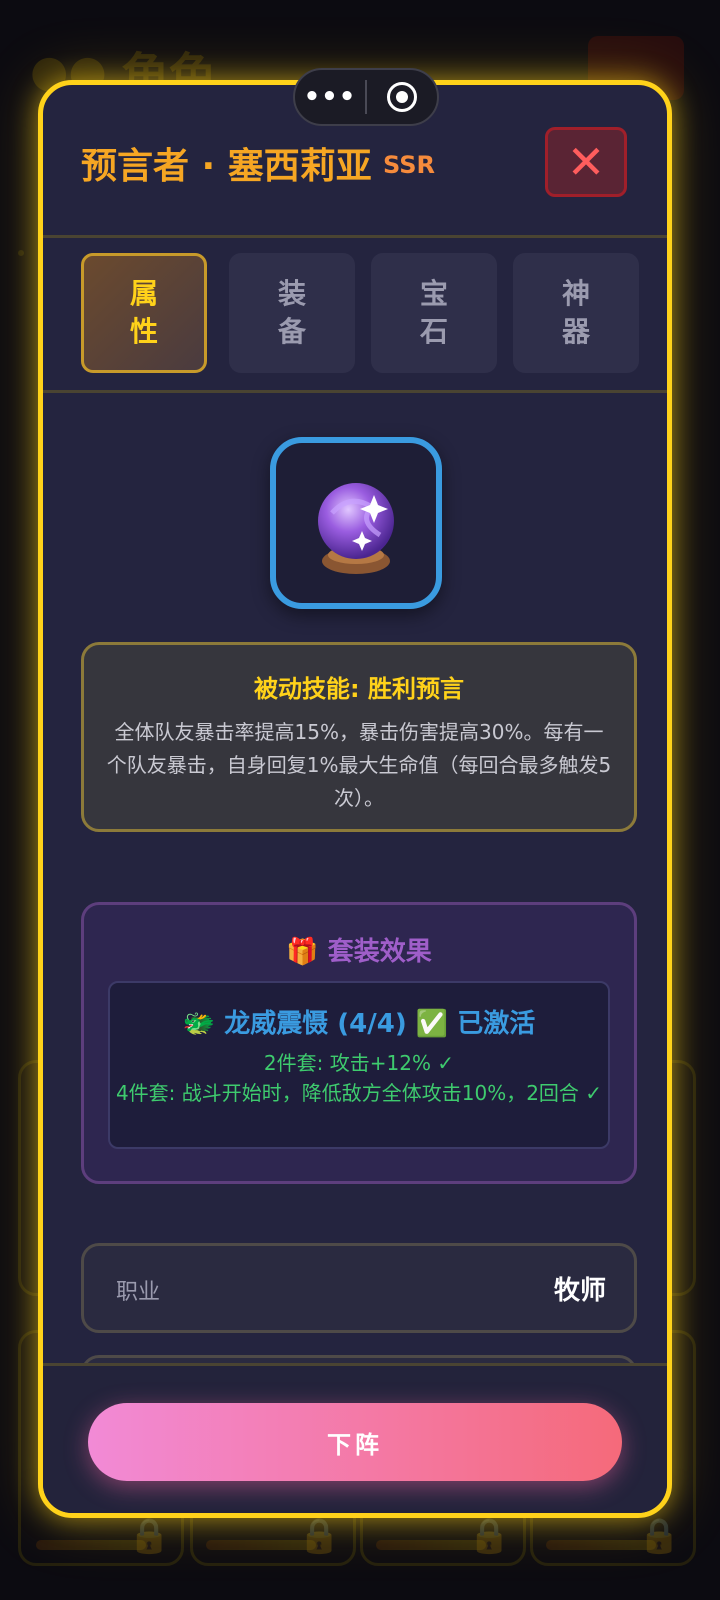  What do you see at coordinates (144, 313) in the screenshot?
I see `tab-attributes: 属 性` at bounding box center [144, 313].